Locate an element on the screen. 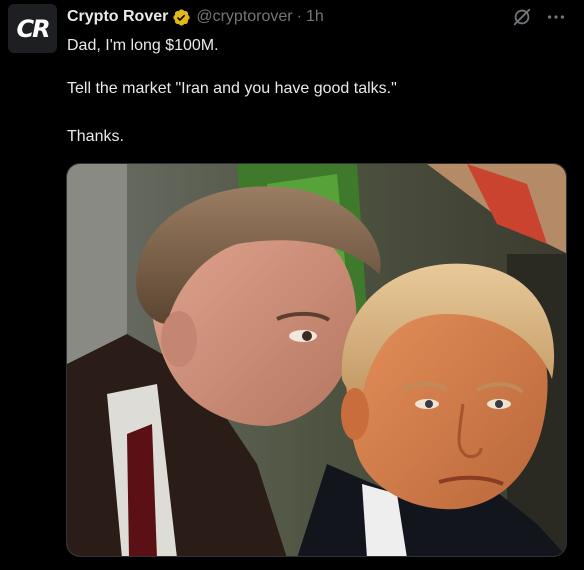 The width and height of the screenshot is (584, 570). author-avatar: CR is located at coordinates (32, 28).